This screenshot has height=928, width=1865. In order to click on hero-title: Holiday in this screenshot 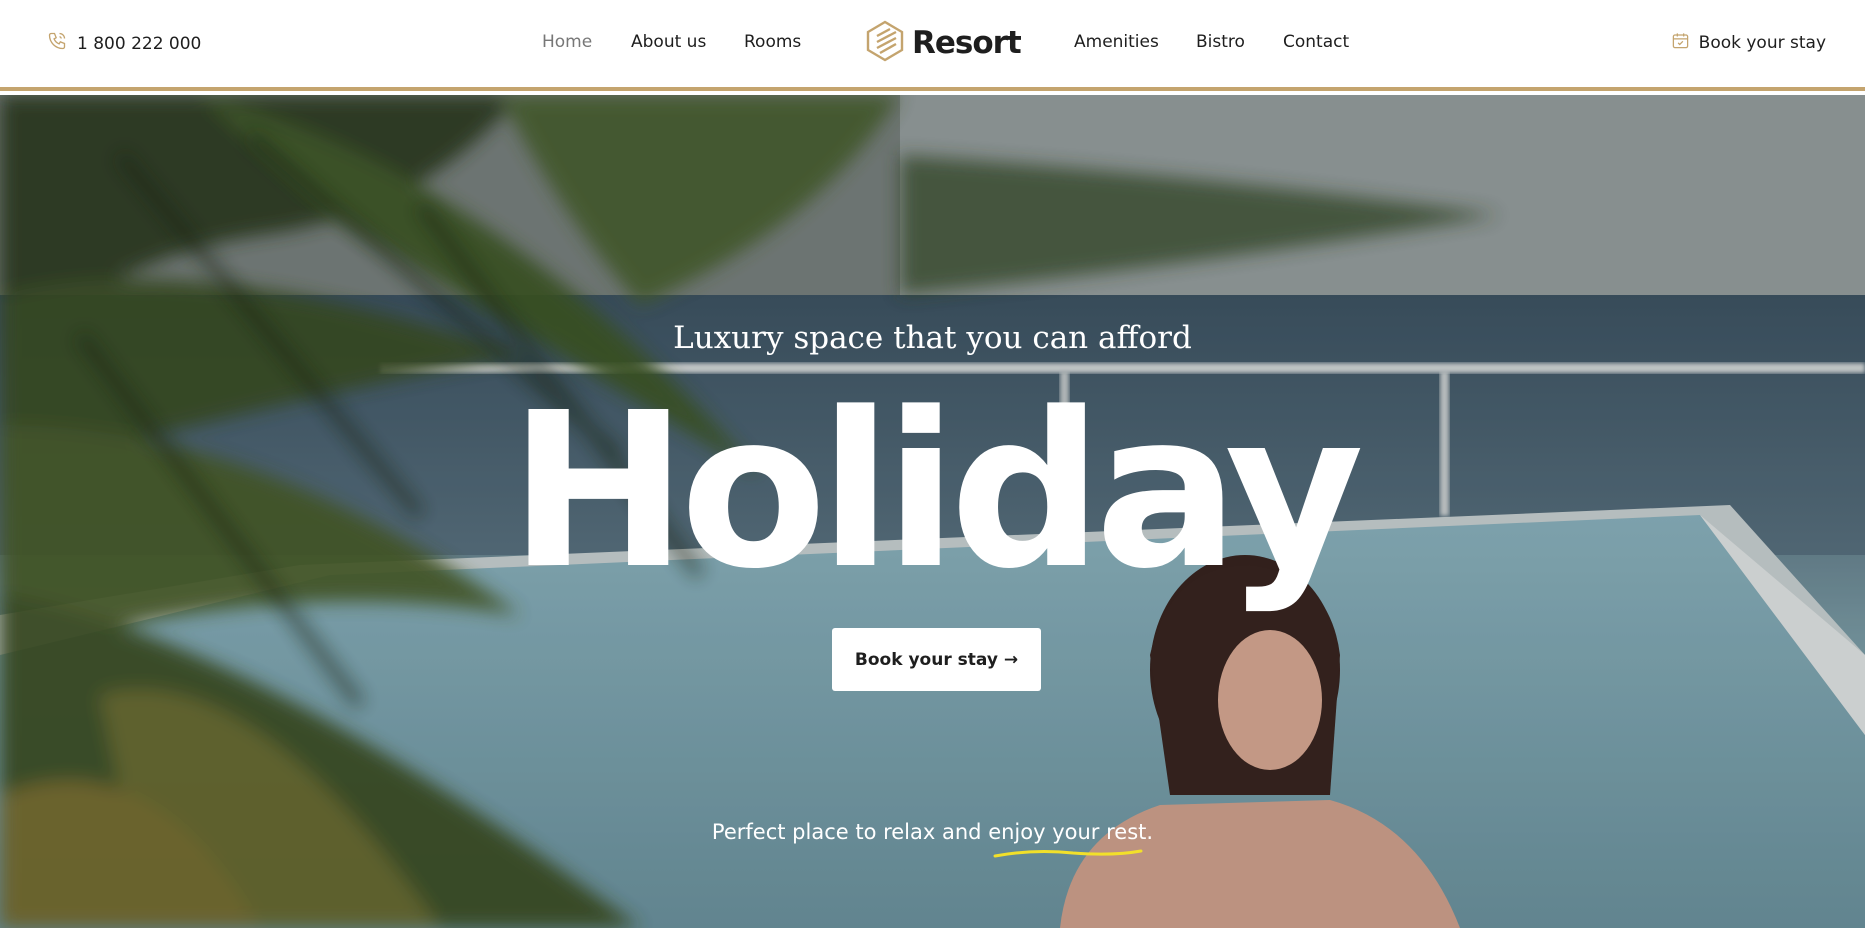, I will do `click(936, 491)`.